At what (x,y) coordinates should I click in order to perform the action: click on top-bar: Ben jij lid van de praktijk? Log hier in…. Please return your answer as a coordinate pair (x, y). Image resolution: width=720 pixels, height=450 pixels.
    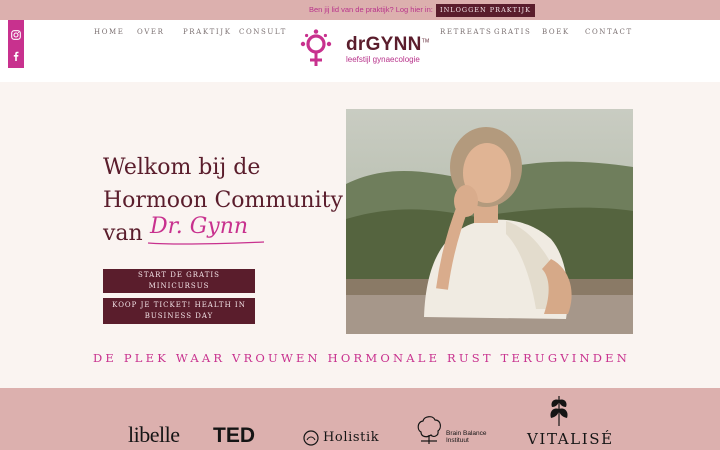
    Looking at the image, I should click on (360, 10).